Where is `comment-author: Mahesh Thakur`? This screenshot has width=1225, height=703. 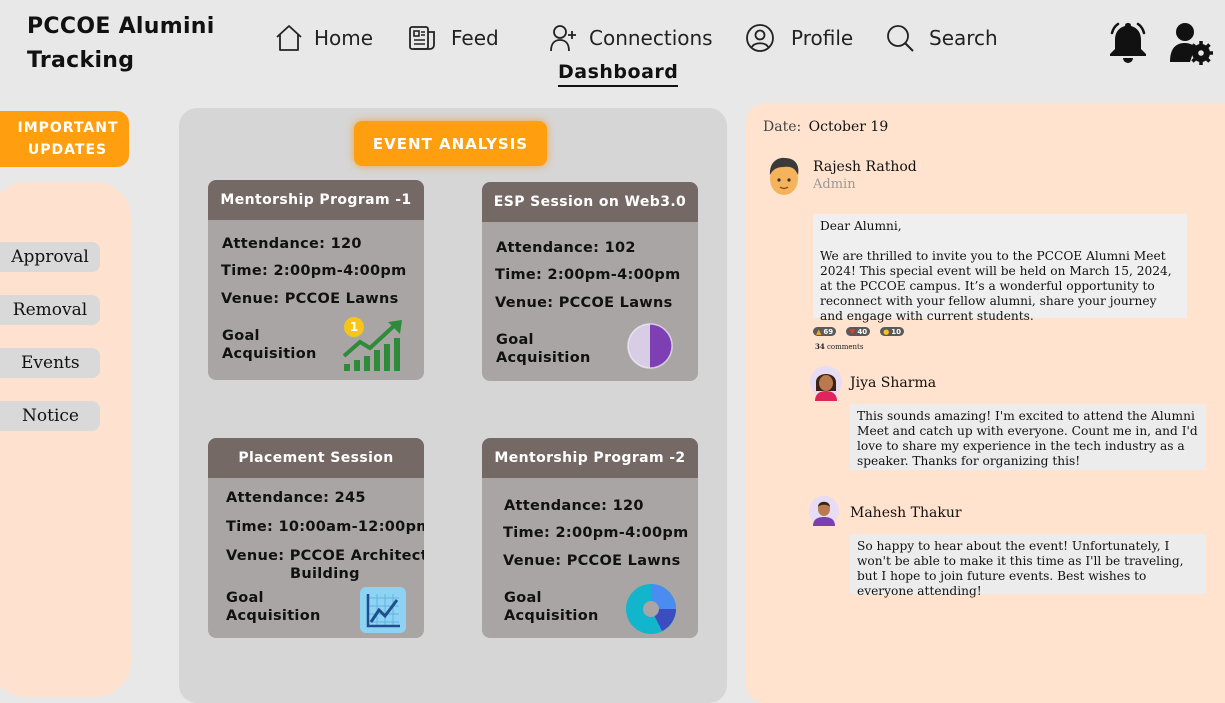
comment-author: Mahesh Thakur is located at coordinates (906, 513).